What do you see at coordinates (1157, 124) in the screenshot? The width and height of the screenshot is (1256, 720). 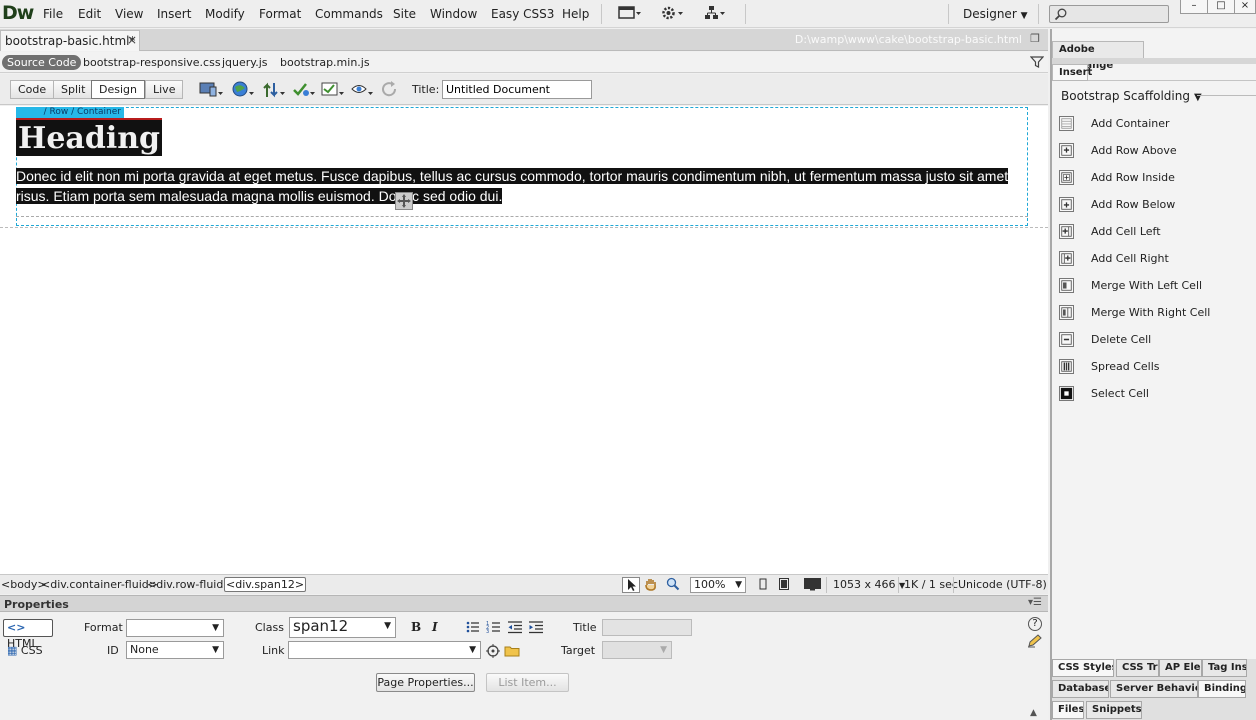 I see `insert-add-container: Add Container` at bounding box center [1157, 124].